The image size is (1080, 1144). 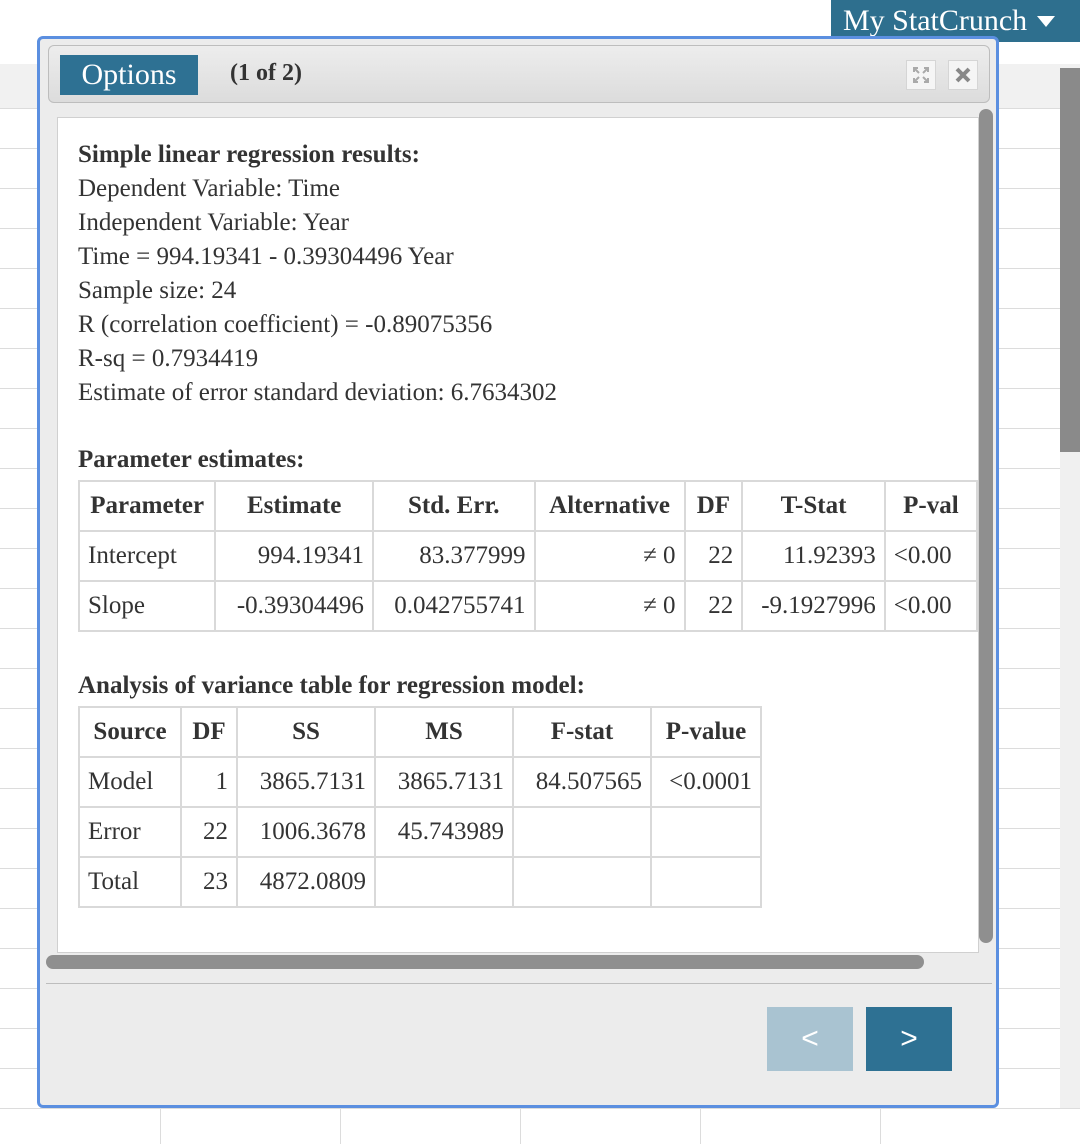 I want to click on close-button, so click(x=963, y=75).